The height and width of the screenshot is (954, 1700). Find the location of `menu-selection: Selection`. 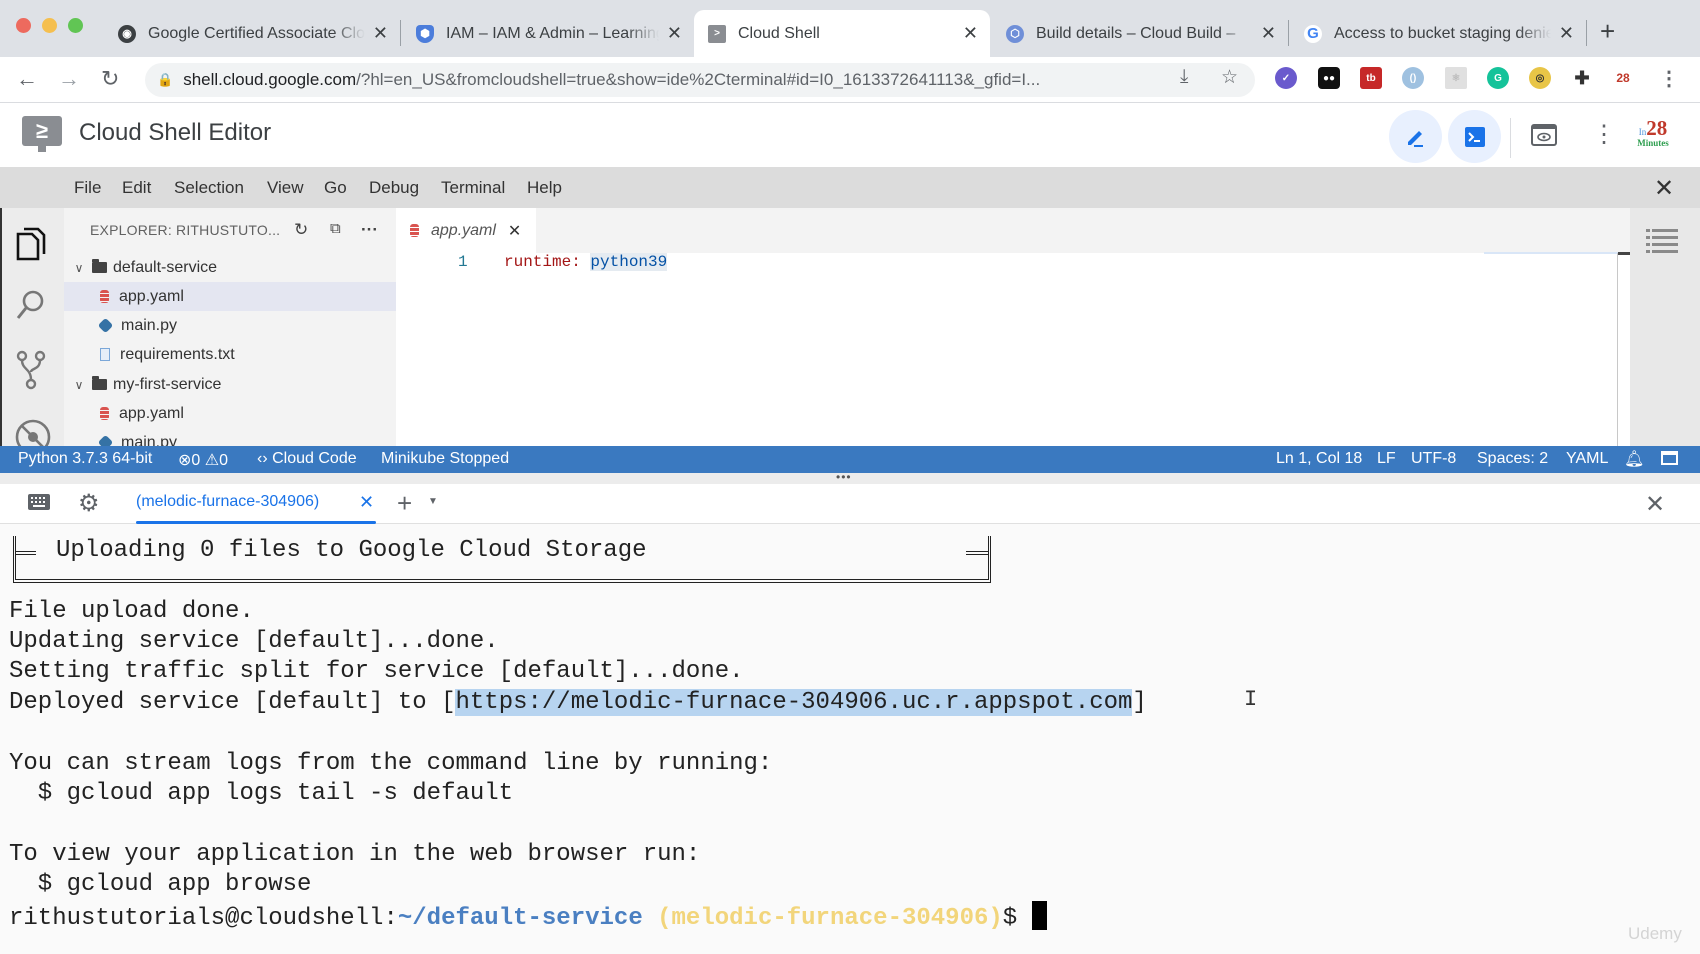

menu-selection: Selection is located at coordinates (209, 188).